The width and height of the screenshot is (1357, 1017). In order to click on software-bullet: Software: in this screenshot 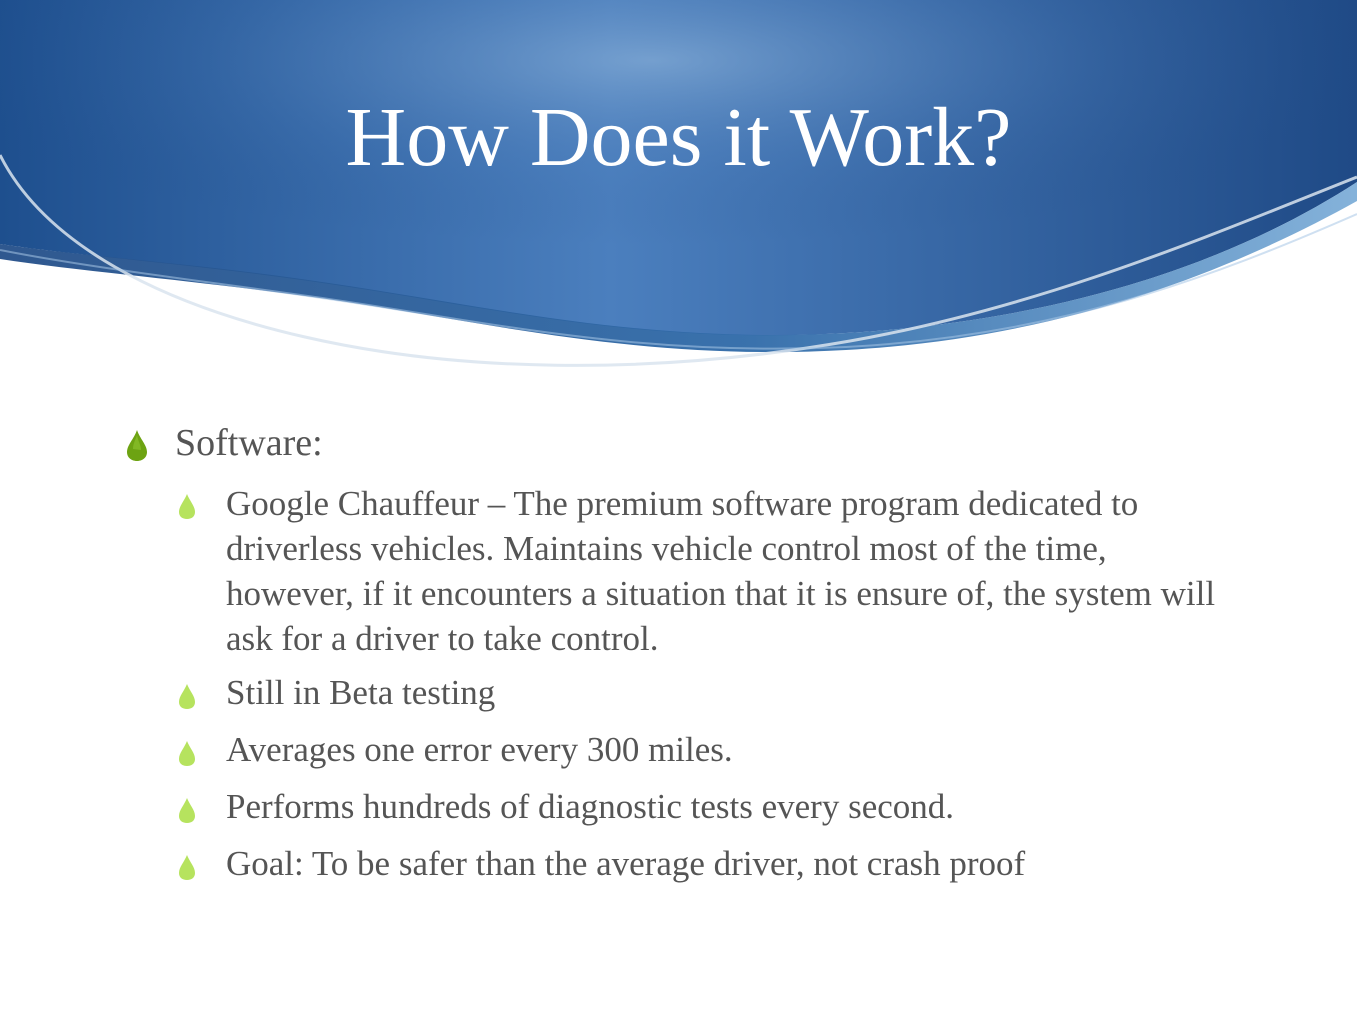, I will do `click(249, 443)`.